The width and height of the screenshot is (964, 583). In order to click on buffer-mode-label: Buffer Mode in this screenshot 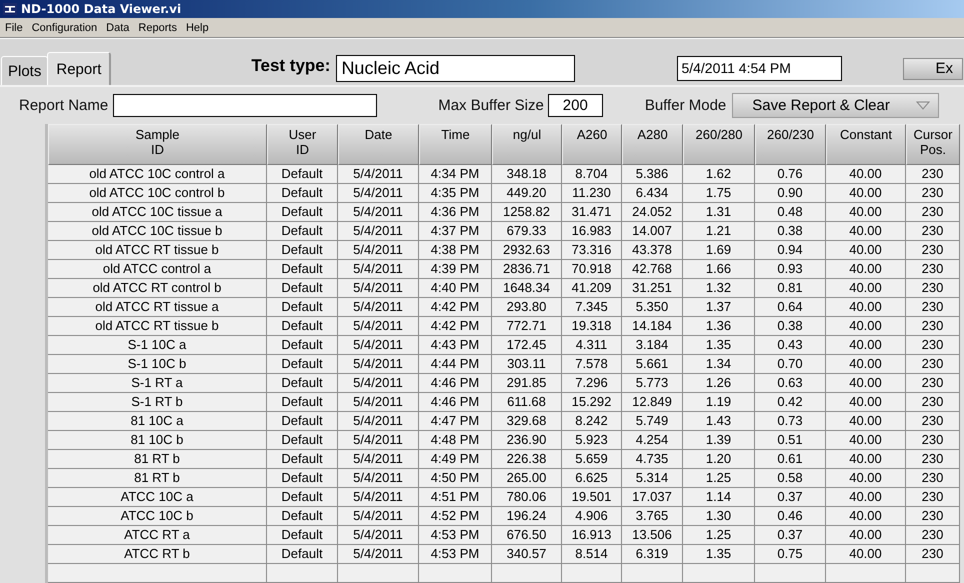, I will do `click(685, 105)`.